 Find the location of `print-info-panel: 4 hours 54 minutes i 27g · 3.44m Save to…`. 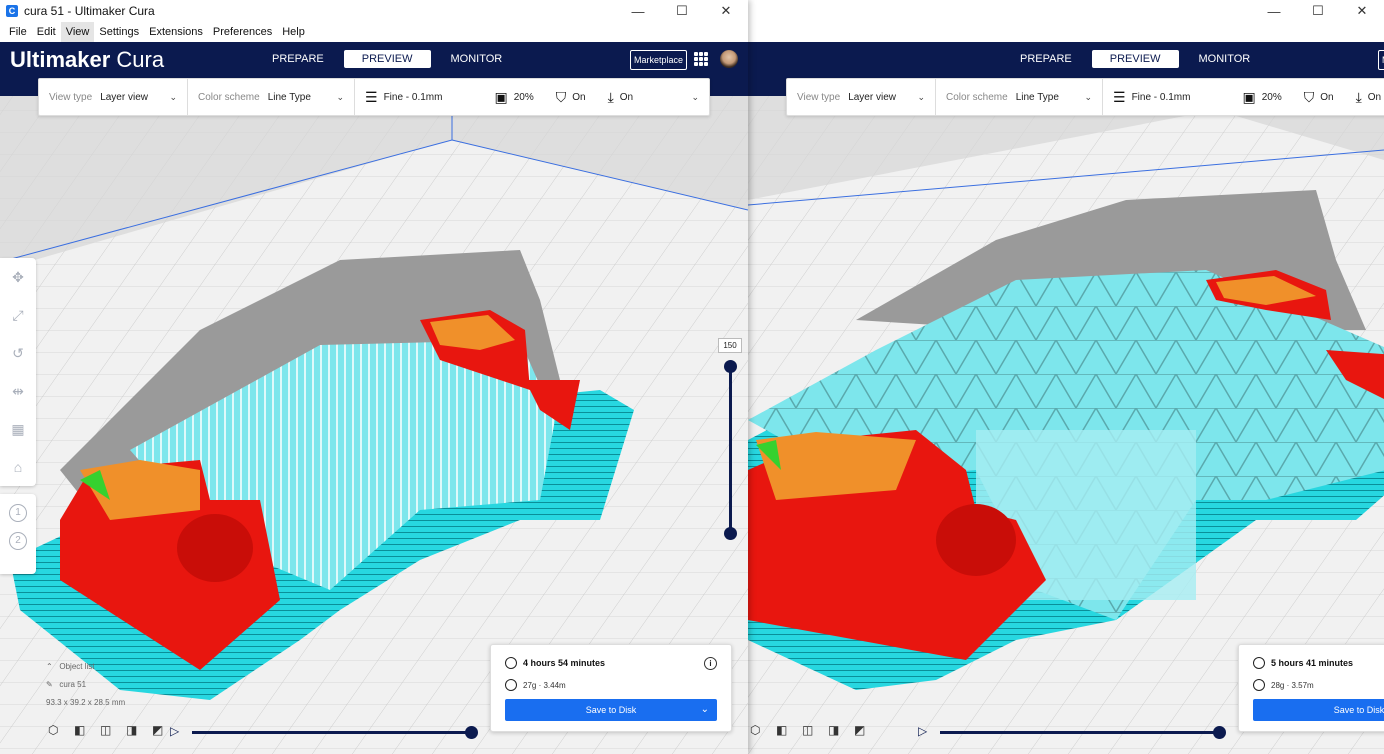

print-info-panel: 4 hours 54 minutes i 27g · 3.44m Save to… is located at coordinates (611, 688).